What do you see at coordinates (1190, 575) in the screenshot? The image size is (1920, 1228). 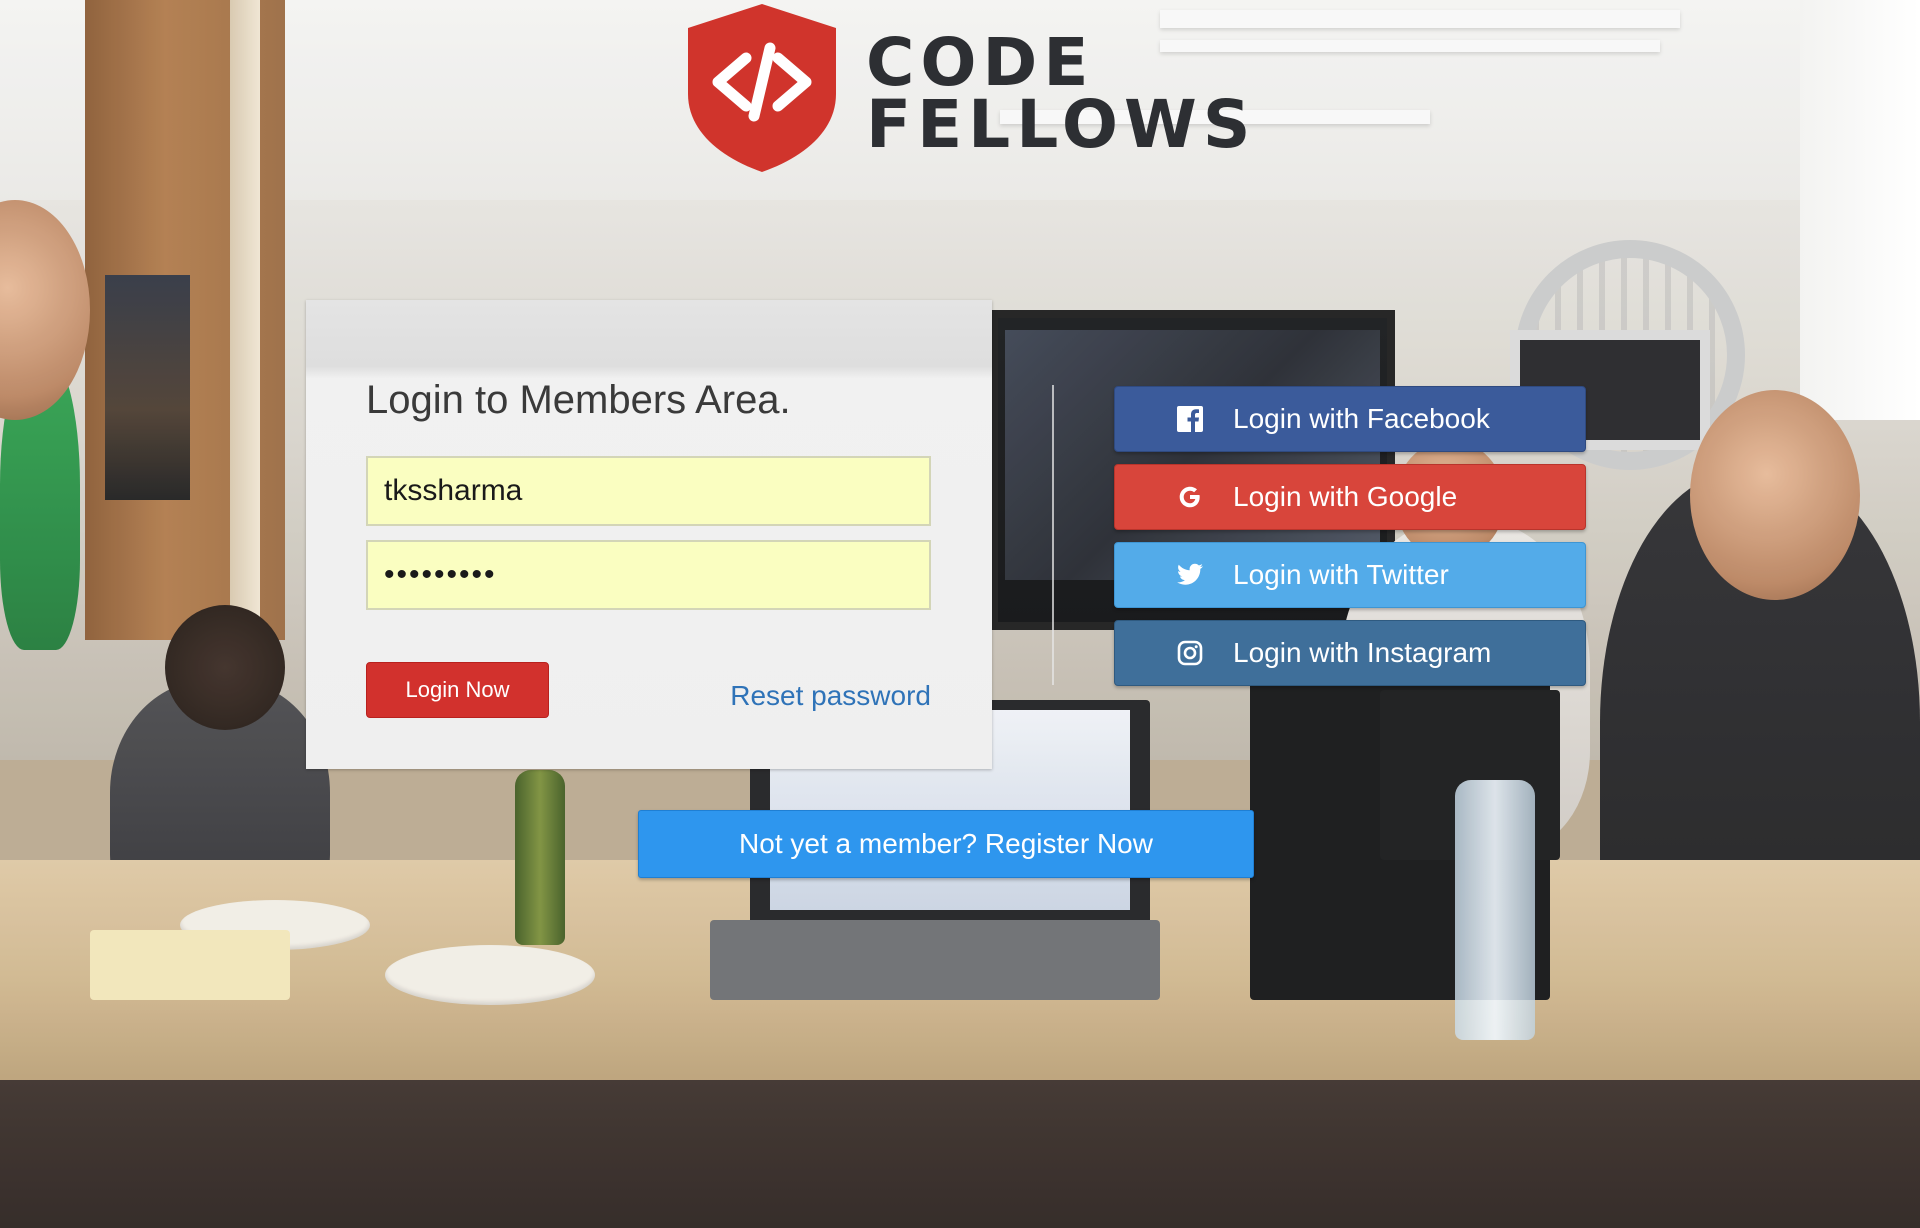 I see `twitter-icon` at bounding box center [1190, 575].